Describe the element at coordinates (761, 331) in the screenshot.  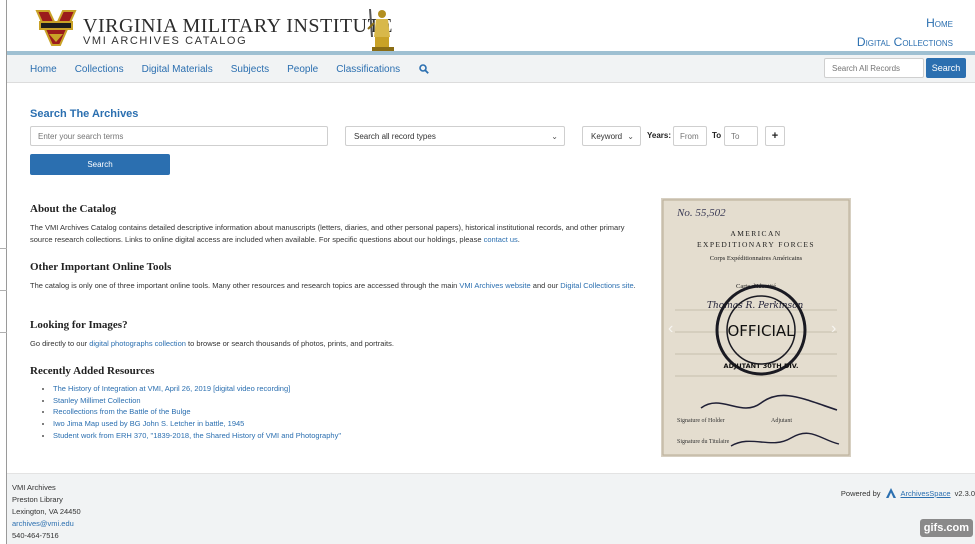
I see `card-stamp-official: OFFICIAL` at that location.